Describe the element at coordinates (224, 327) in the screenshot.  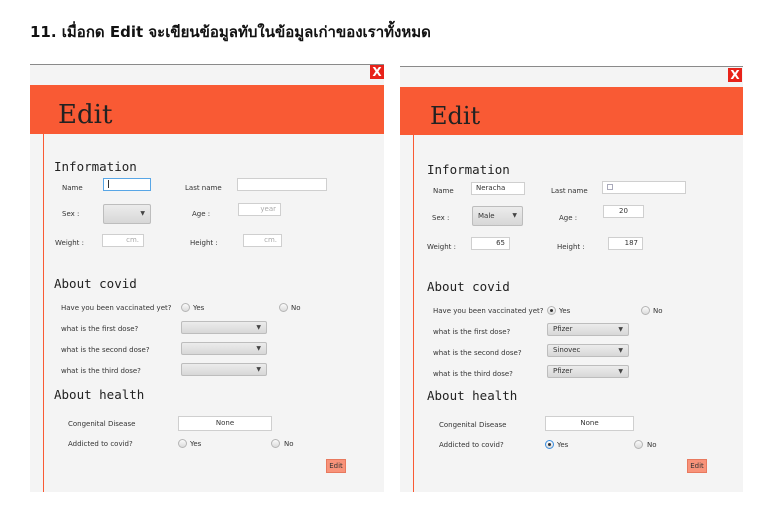
I see `first-dose-select: ▼` at that location.